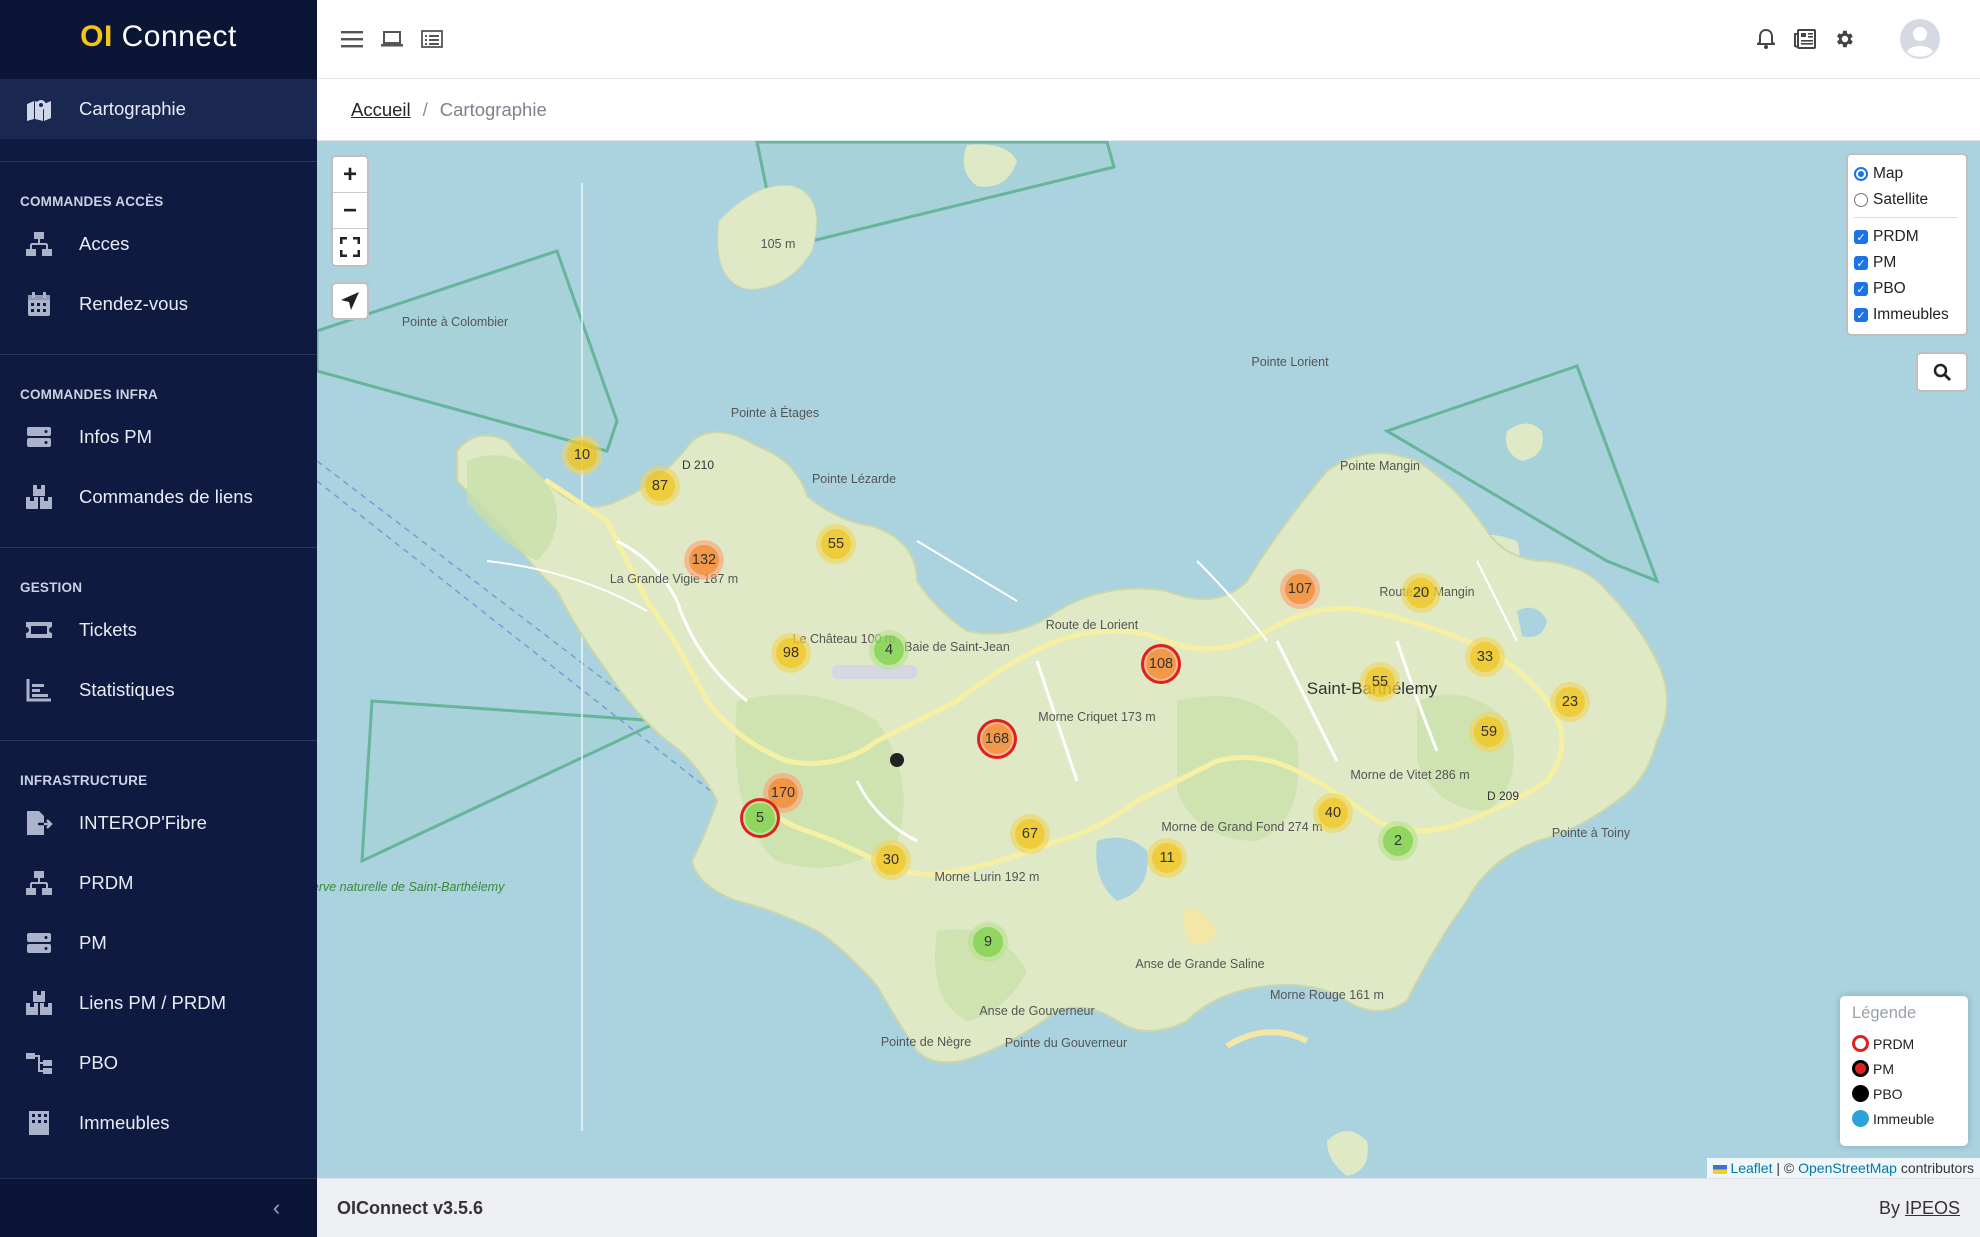 Image resolution: width=1980 pixels, height=1237 pixels. Describe the element at coordinates (1485, 657) in the screenshot. I see `marker-cluster: 33` at that location.